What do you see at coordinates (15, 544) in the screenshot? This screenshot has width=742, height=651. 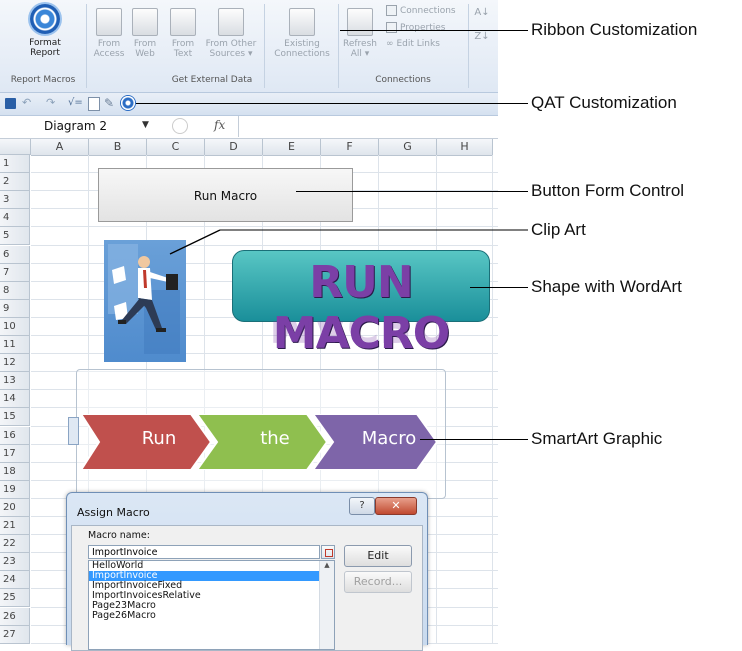 I see `row-header-22: 22` at bounding box center [15, 544].